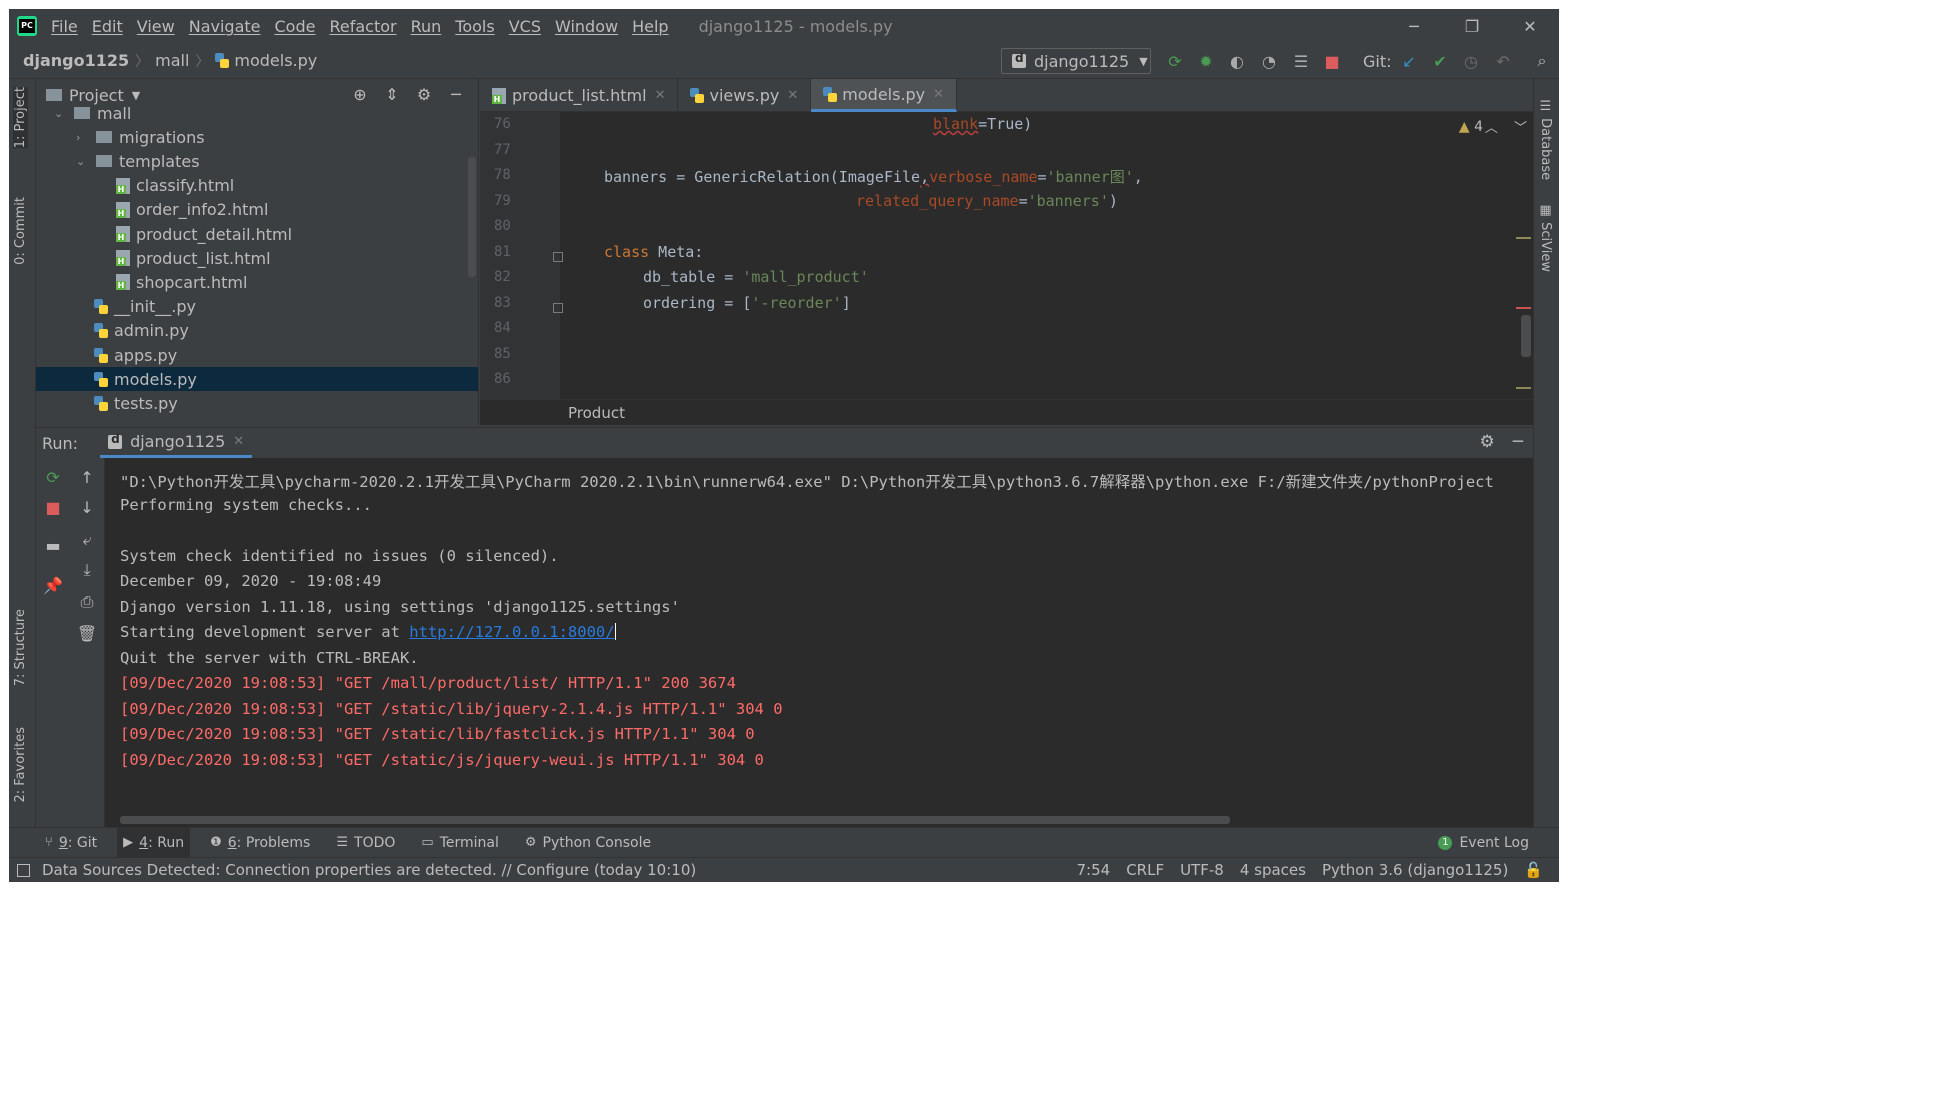 The height and width of the screenshot is (1102, 1942). I want to click on breadcrumb-file: models.py, so click(275, 60).